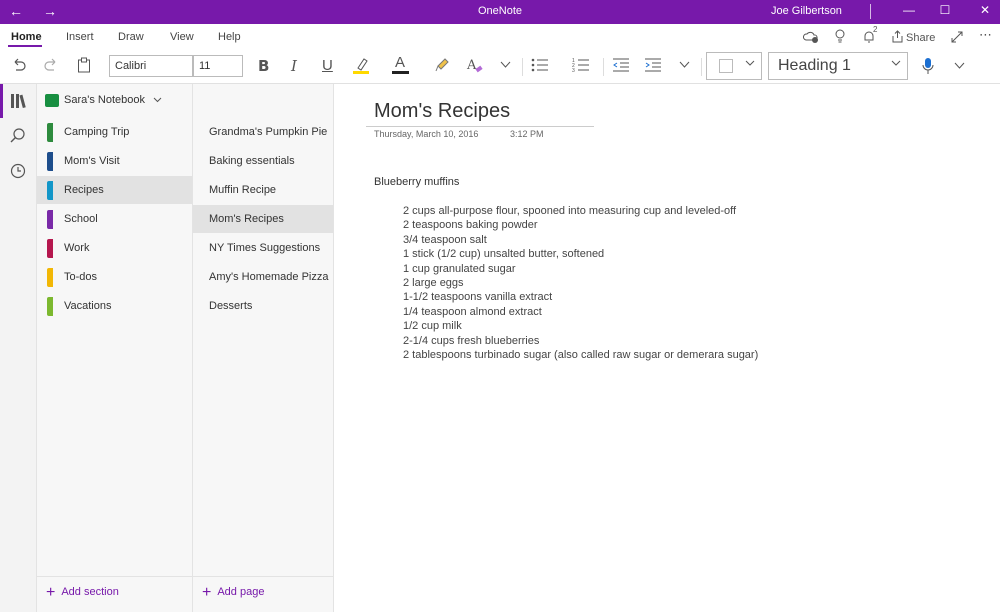 This screenshot has width=1000, height=612. Describe the element at coordinates (875, 29) in the screenshot. I see `notification-count: 2` at that location.